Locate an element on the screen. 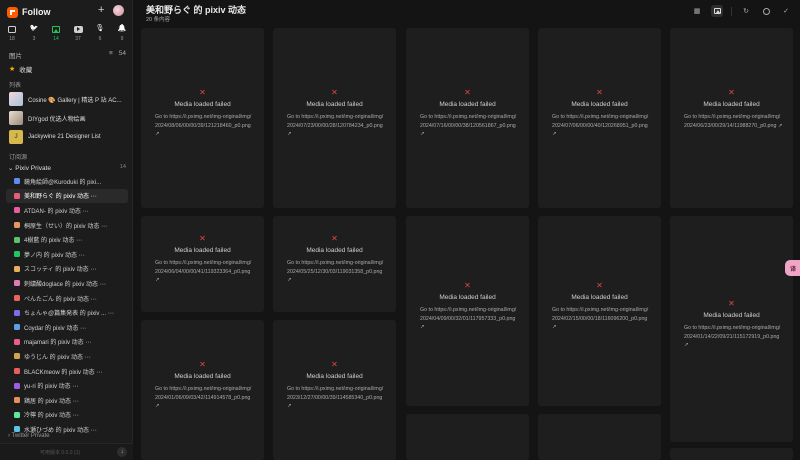  folder-name: Pixiv Private is located at coordinates (33, 168).